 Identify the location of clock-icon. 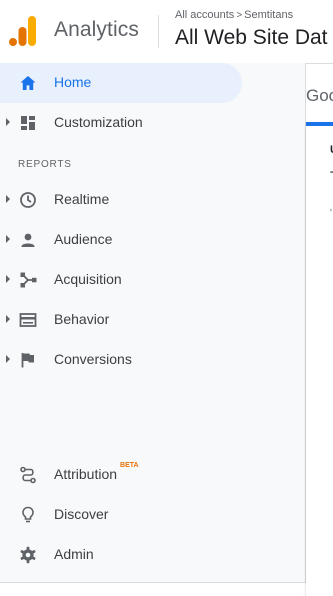
(28, 200).